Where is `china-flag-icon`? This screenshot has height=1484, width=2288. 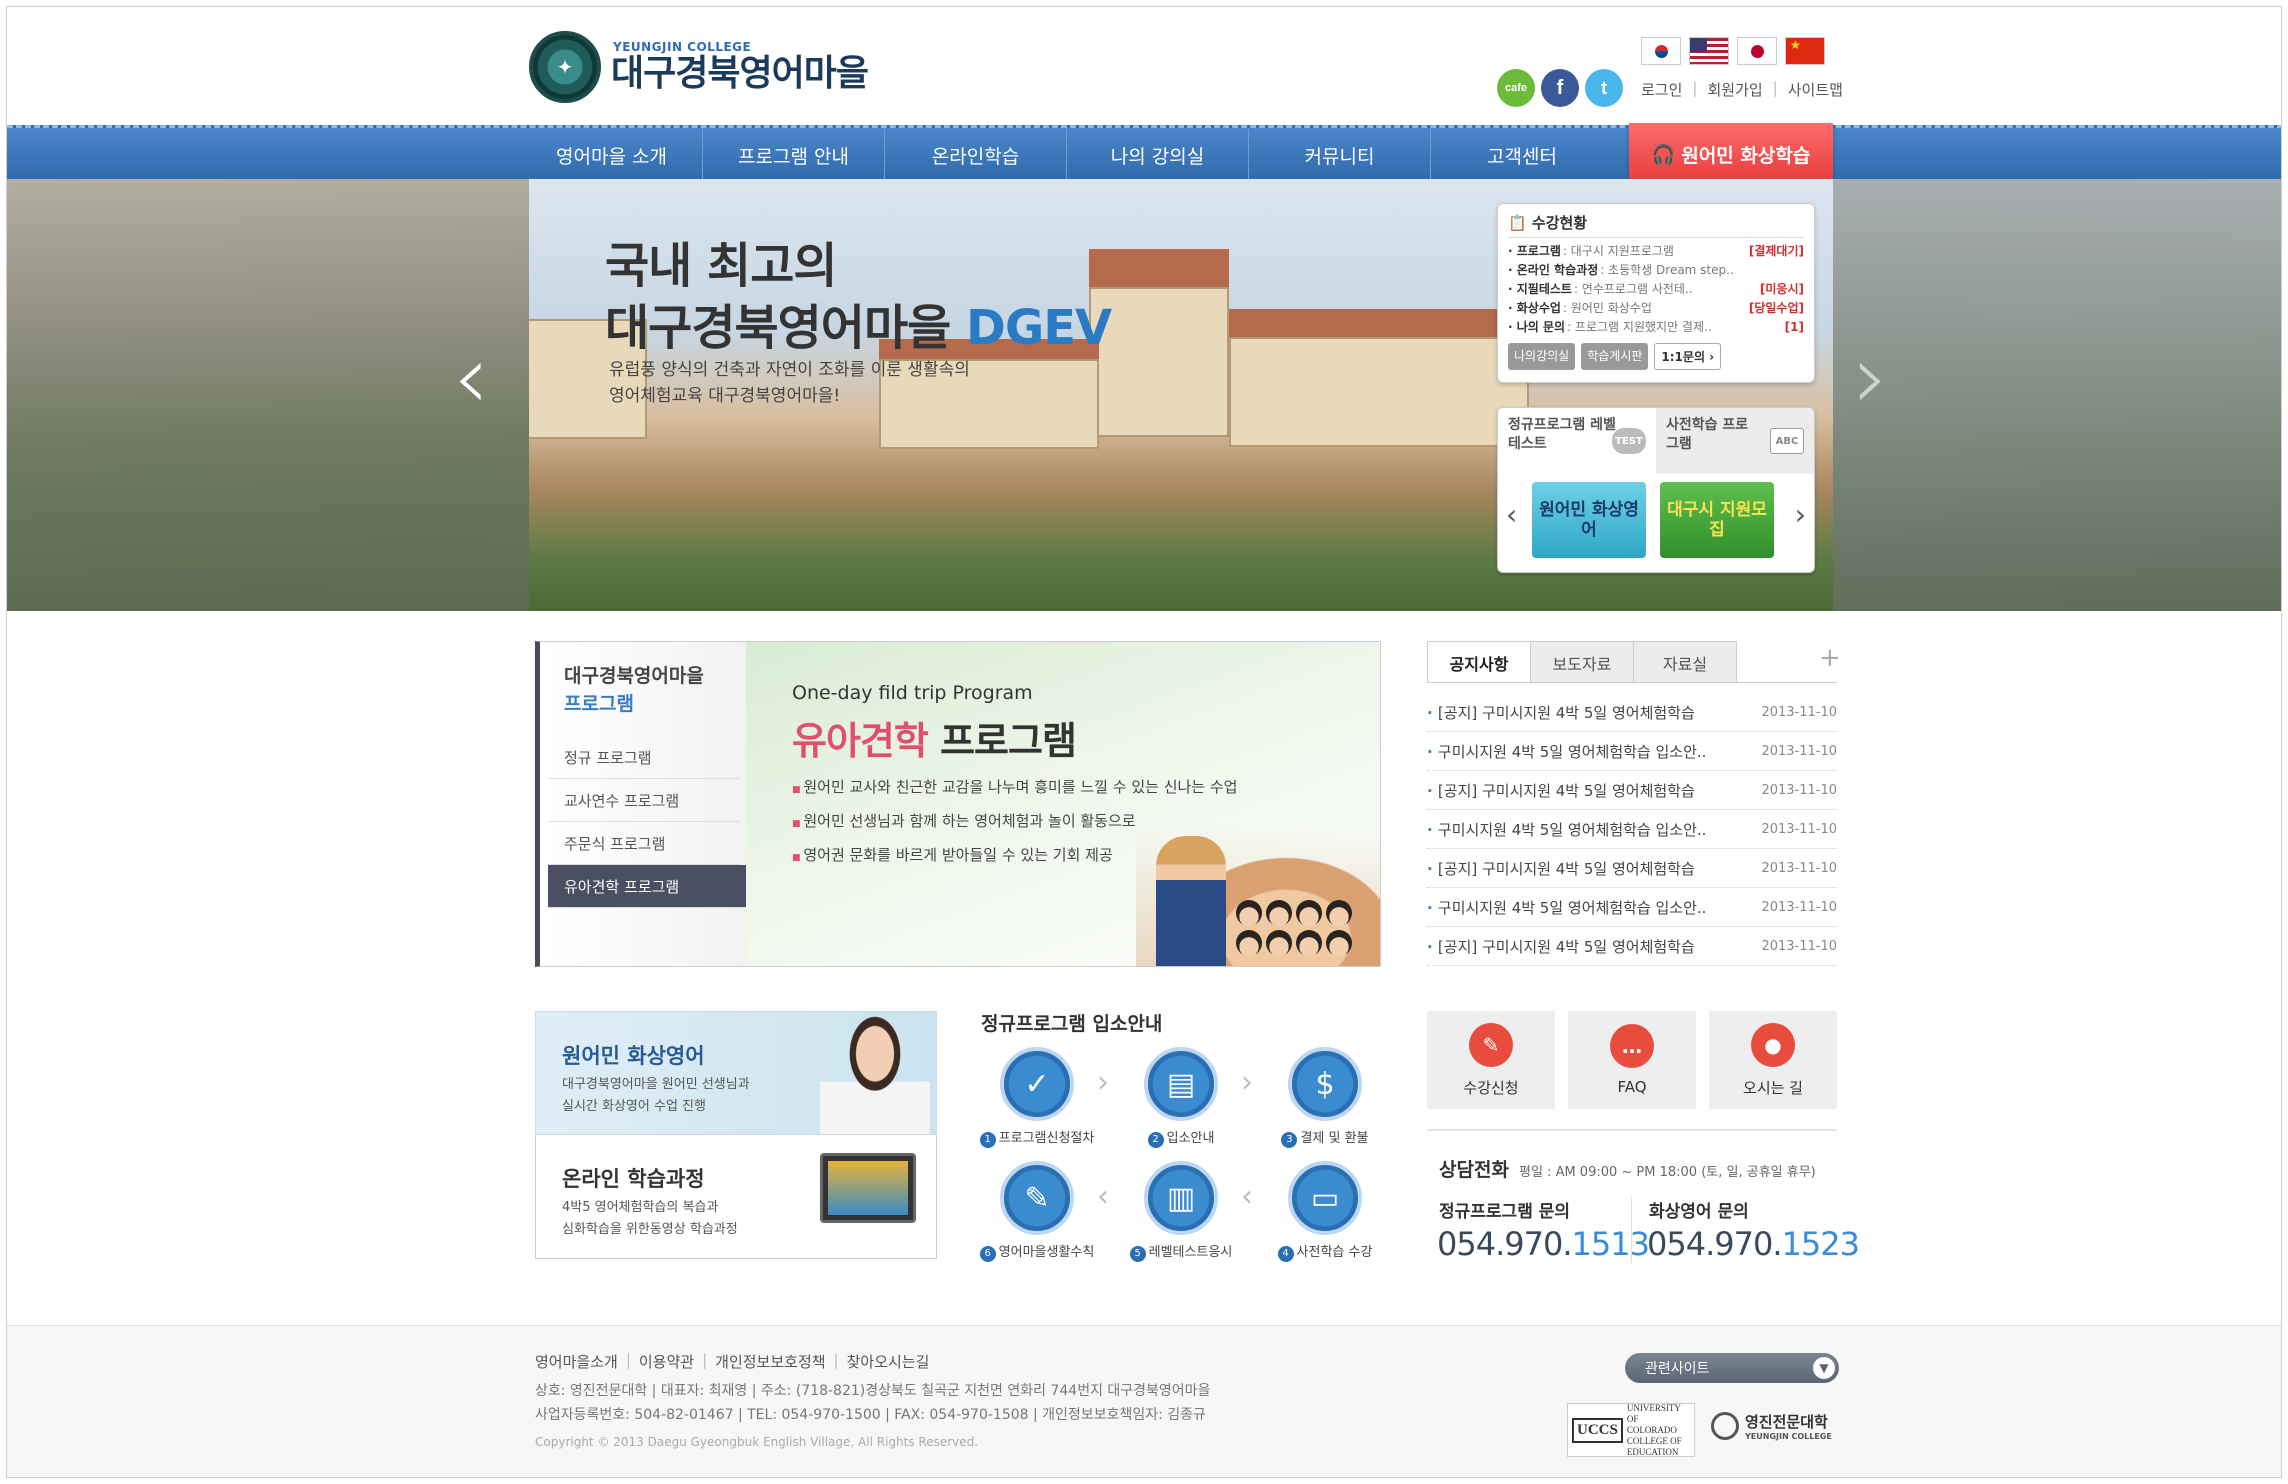 china-flag-icon is located at coordinates (1805, 51).